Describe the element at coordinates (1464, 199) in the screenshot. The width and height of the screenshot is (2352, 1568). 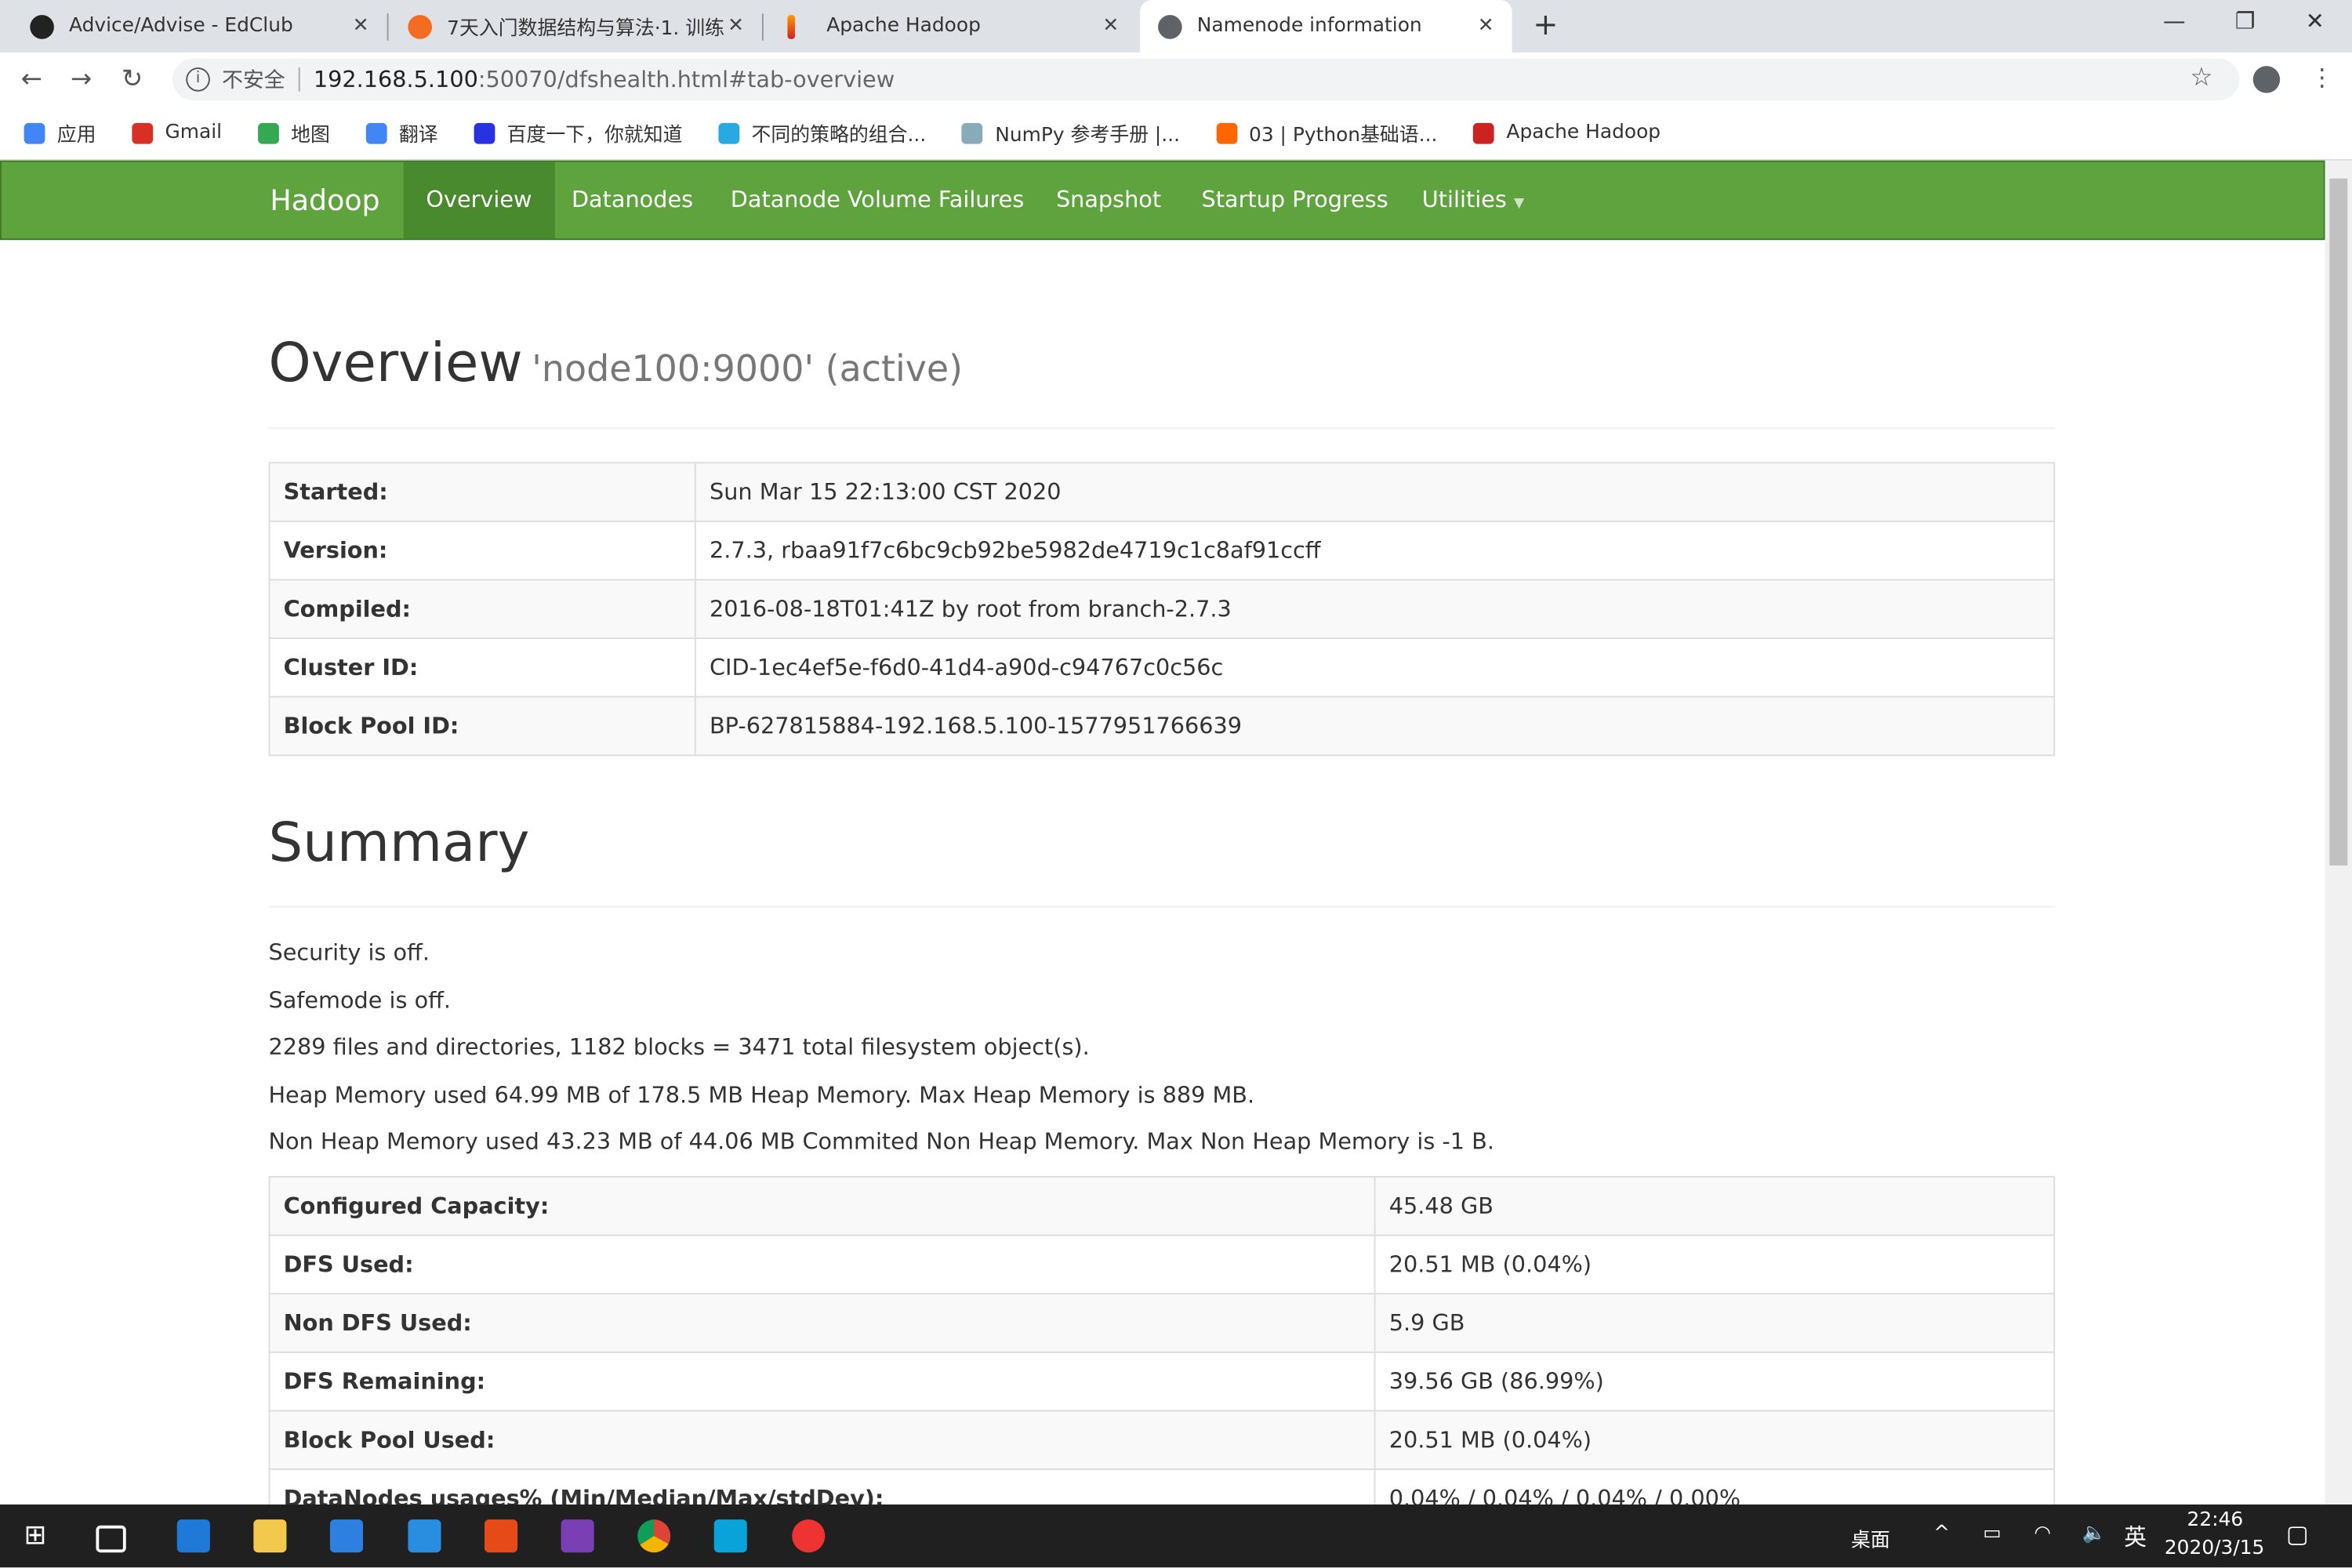
I see `nav-utilities-label: Utilities` at that location.